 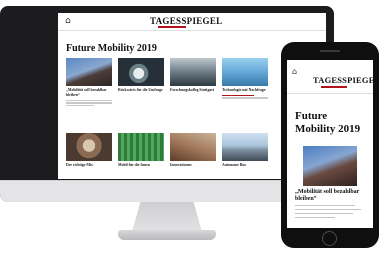 What do you see at coordinates (167, 217) in the screenshot?
I see `monitor-stand` at bounding box center [167, 217].